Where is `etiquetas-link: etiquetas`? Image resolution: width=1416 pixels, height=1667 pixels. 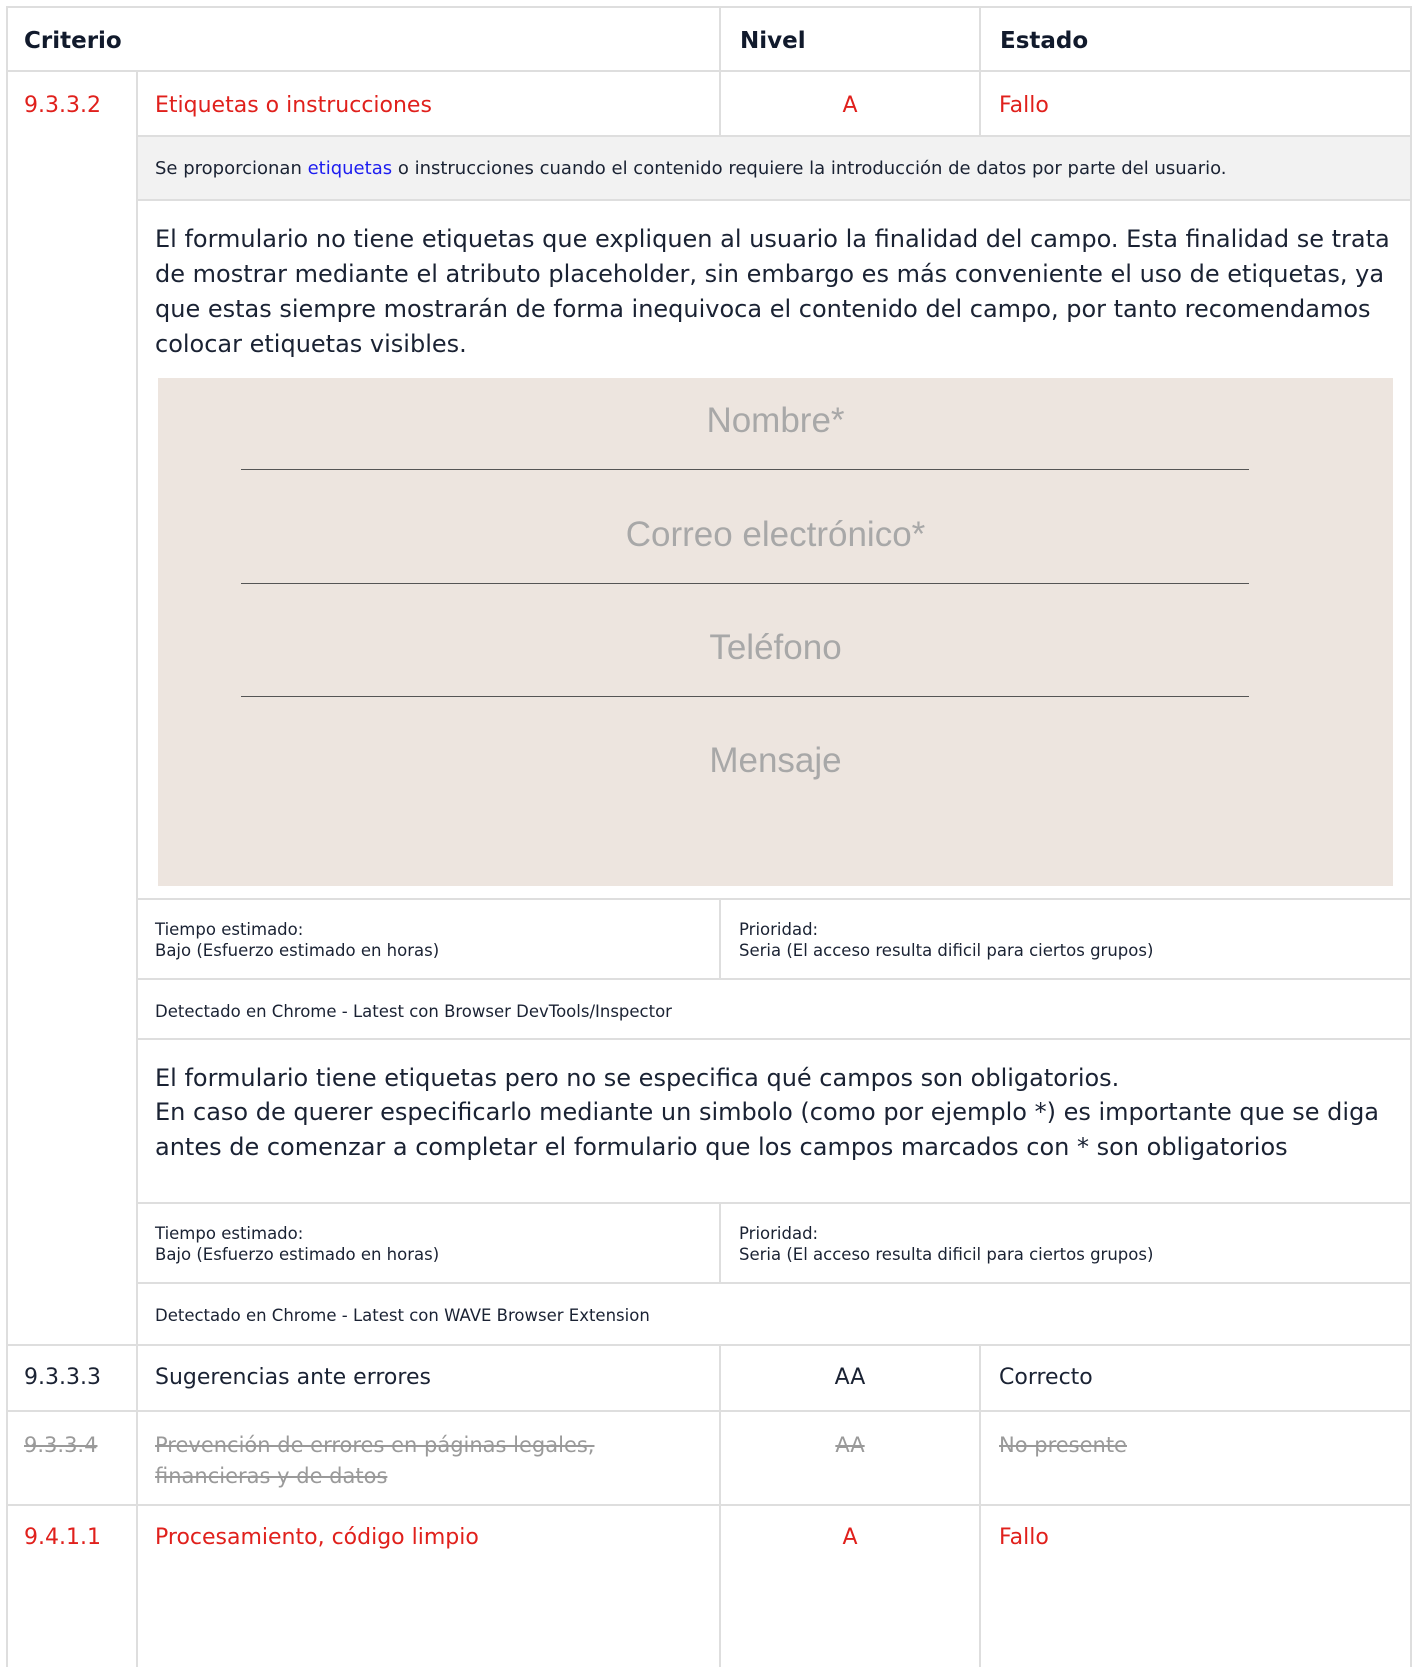
etiquetas-link: etiquetas is located at coordinates (350, 168).